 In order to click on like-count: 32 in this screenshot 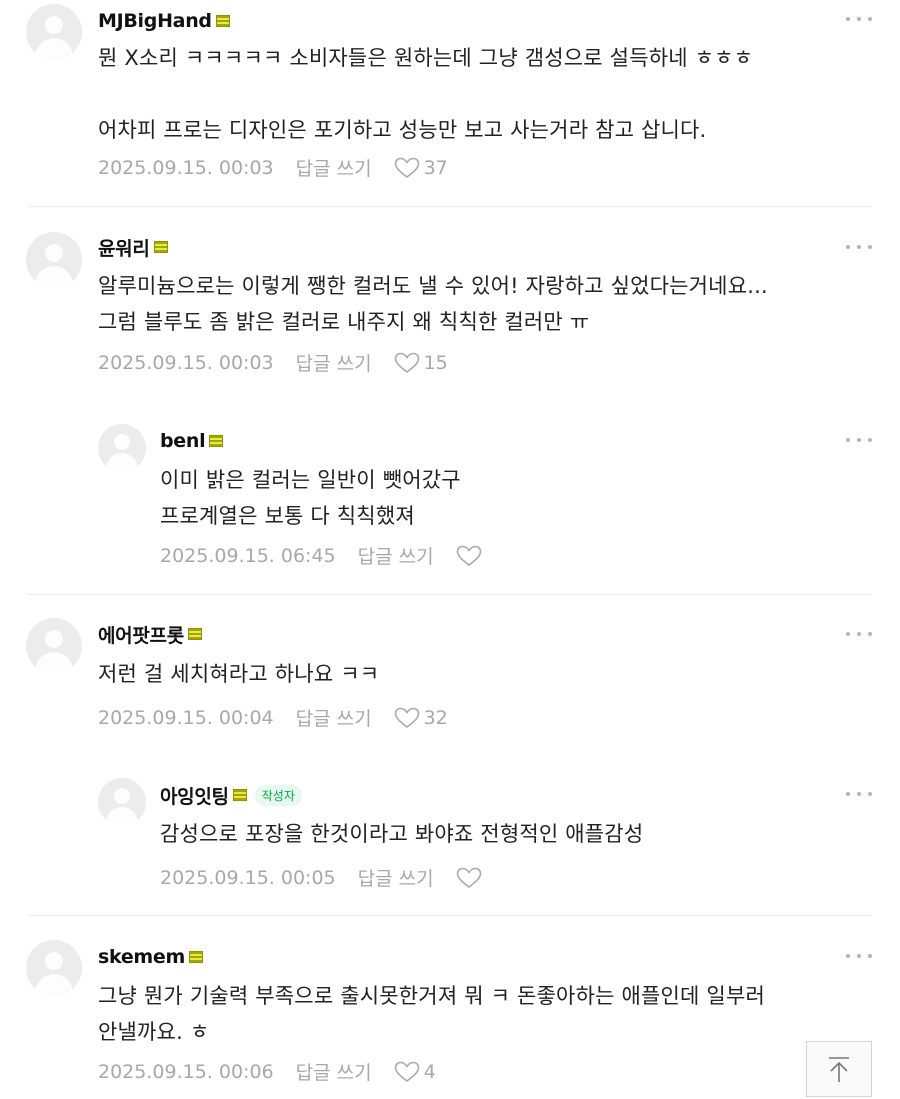, I will do `click(435, 717)`.